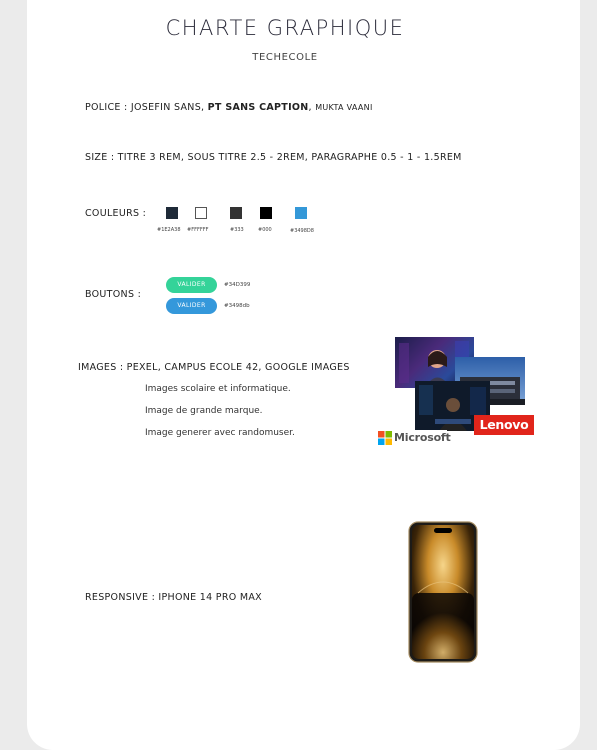  Describe the element at coordinates (113, 294) in the screenshot. I see `boutons-label: BOUTONS :` at that location.